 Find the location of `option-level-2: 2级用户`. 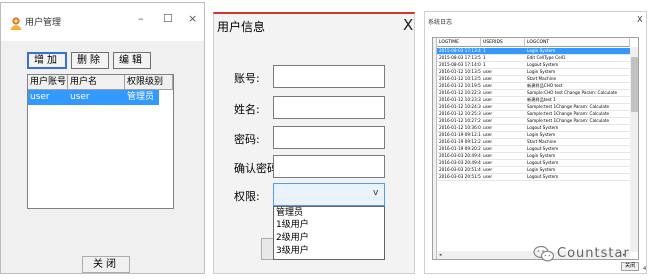

option-level-2: 2级用户 is located at coordinates (292, 238).